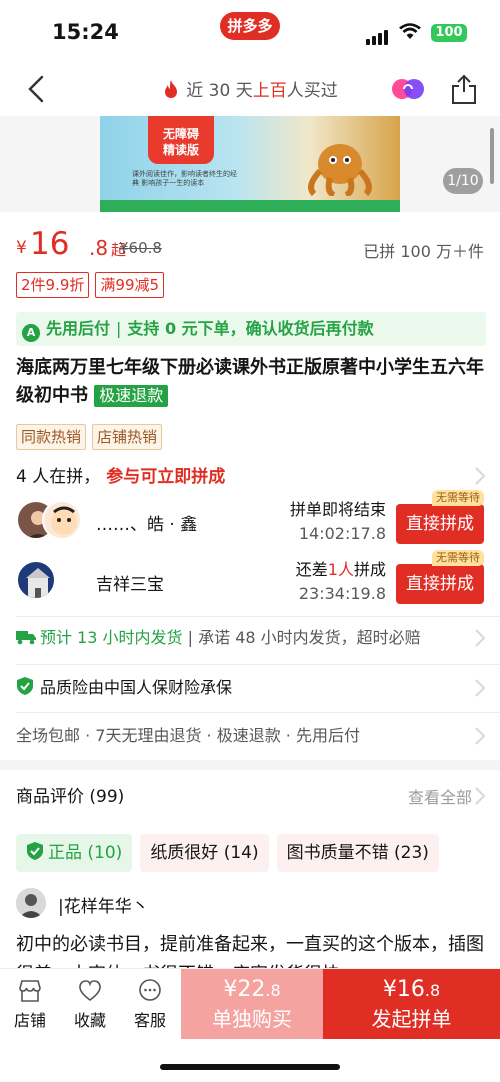 This screenshot has height=1082, width=500. Describe the element at coordinates (51, 437) in the screenshot. I see `hot-tag: 同款热销` at that location.